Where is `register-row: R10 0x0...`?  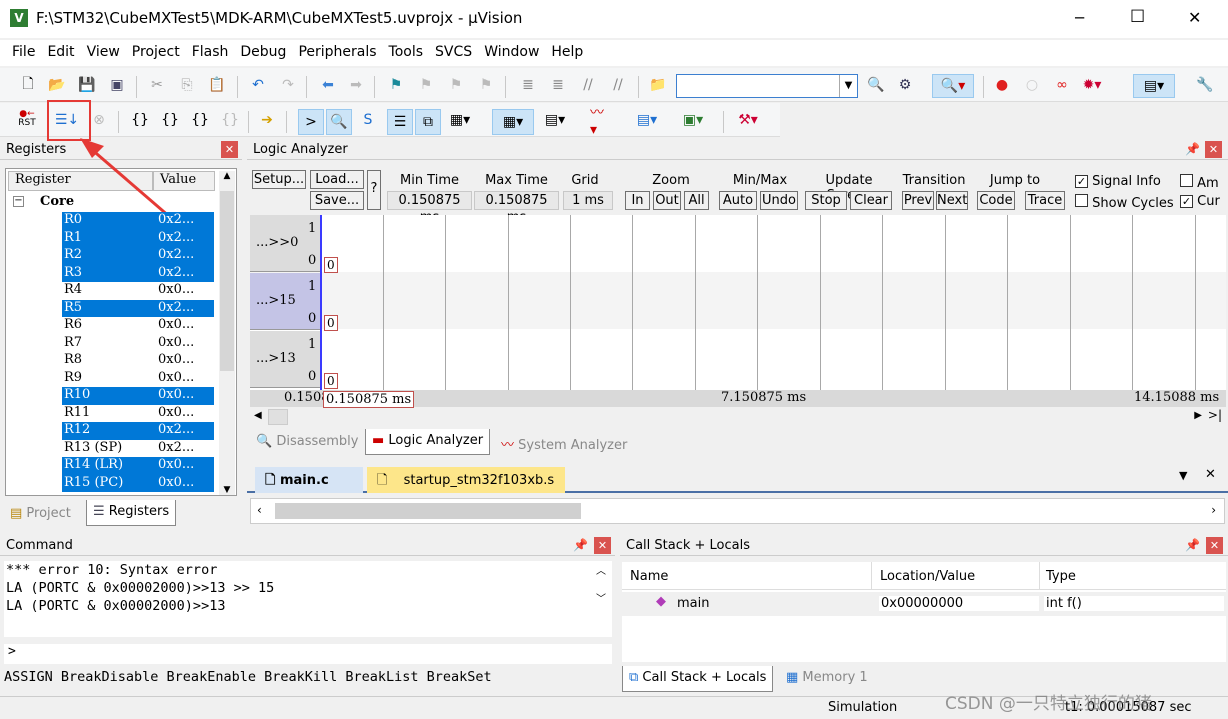 register-row: R10 0x0... is located at coordinates (138, 396).